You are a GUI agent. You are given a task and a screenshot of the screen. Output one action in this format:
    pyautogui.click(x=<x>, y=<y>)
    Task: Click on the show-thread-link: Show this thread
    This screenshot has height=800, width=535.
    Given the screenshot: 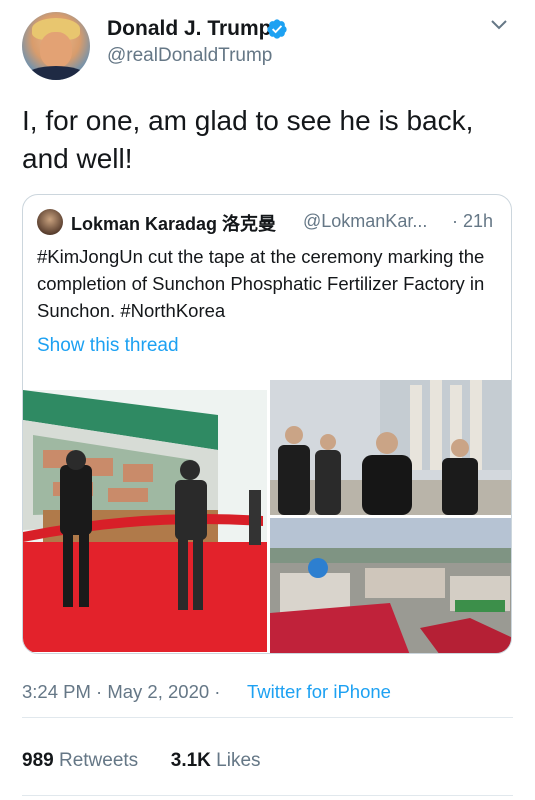 What is the action you would take?
    pyautogui.click(x=108, y=346)
    